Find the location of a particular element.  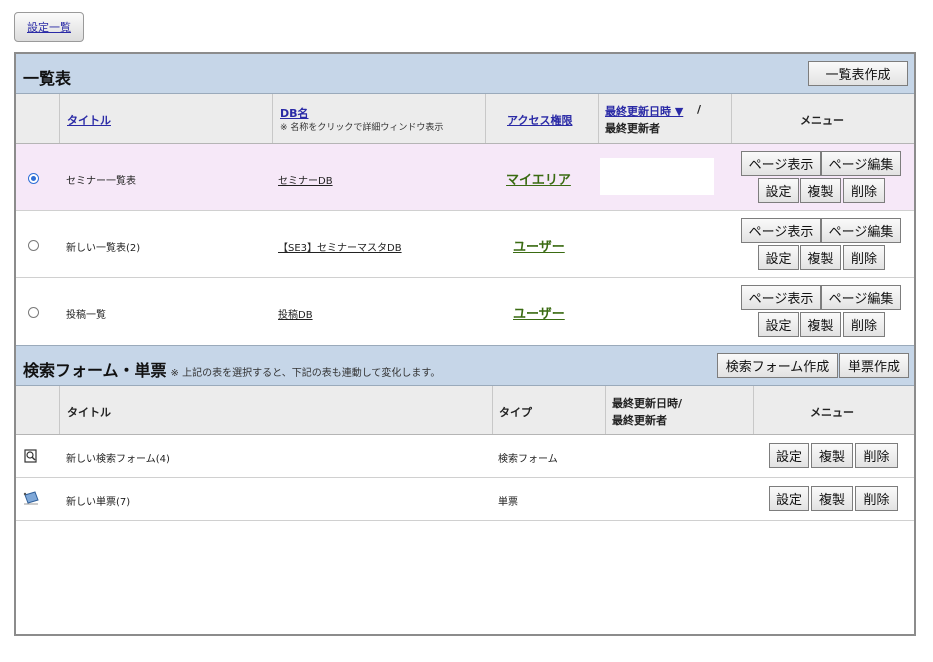

updated-by-label: 最終更新者 is located at coordinates (632, 128).